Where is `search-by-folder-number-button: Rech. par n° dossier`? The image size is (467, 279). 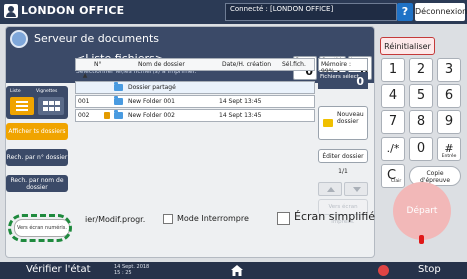 search-by-folder-number-button: Rech. par n° dossier is located at coordinates (37, 157).